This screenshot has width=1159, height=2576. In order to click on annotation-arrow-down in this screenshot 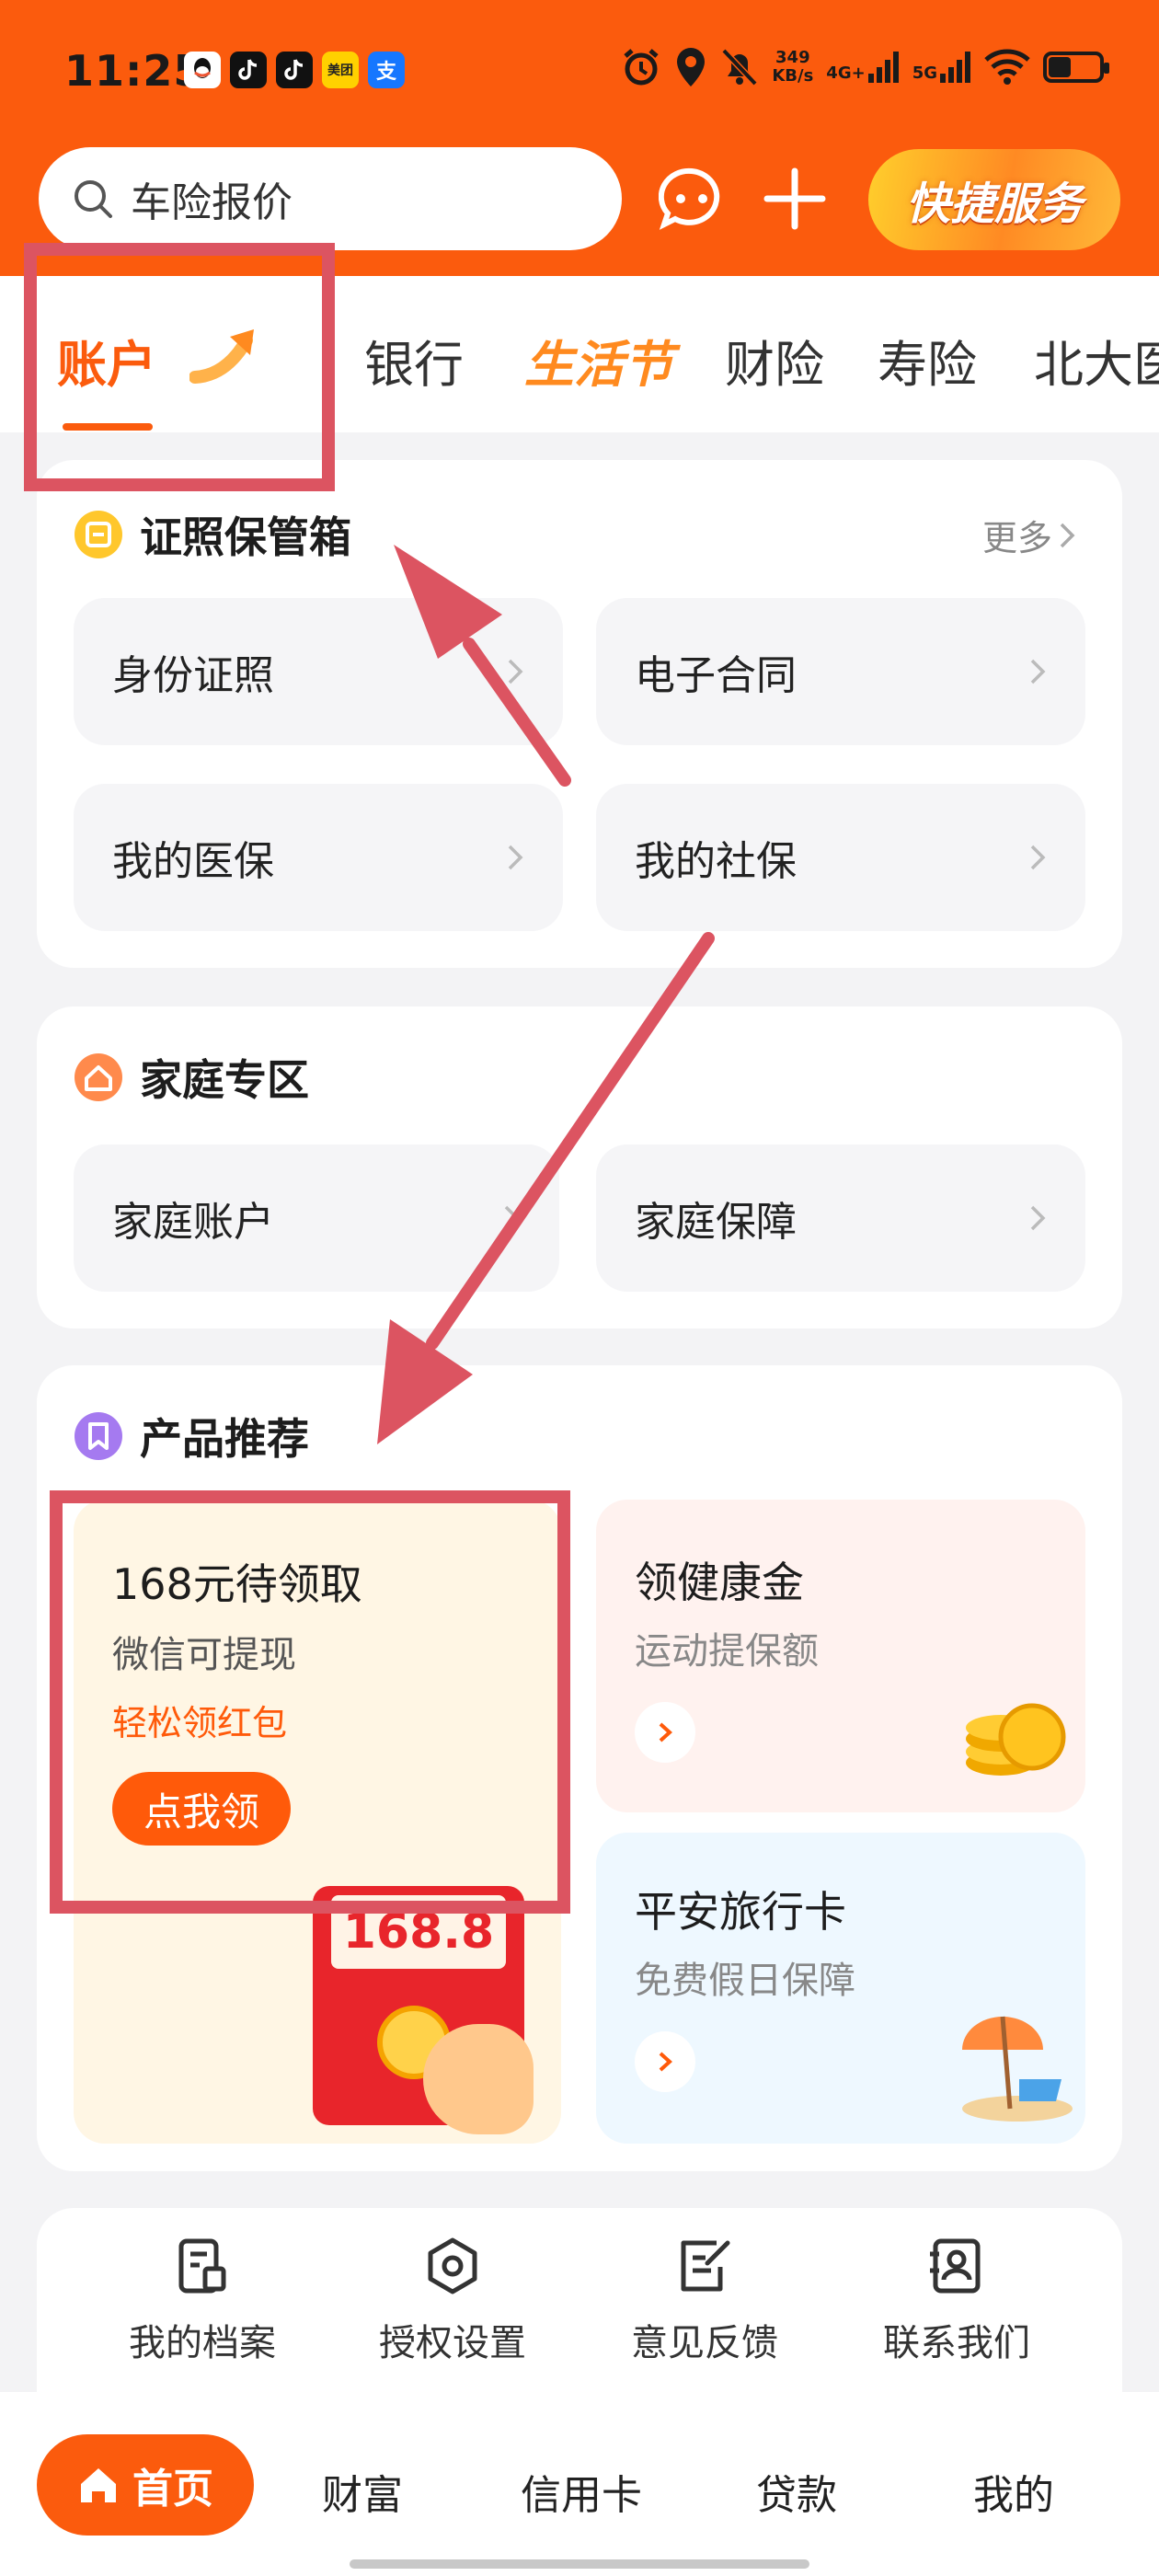, I will do `click(546, 1188)`.